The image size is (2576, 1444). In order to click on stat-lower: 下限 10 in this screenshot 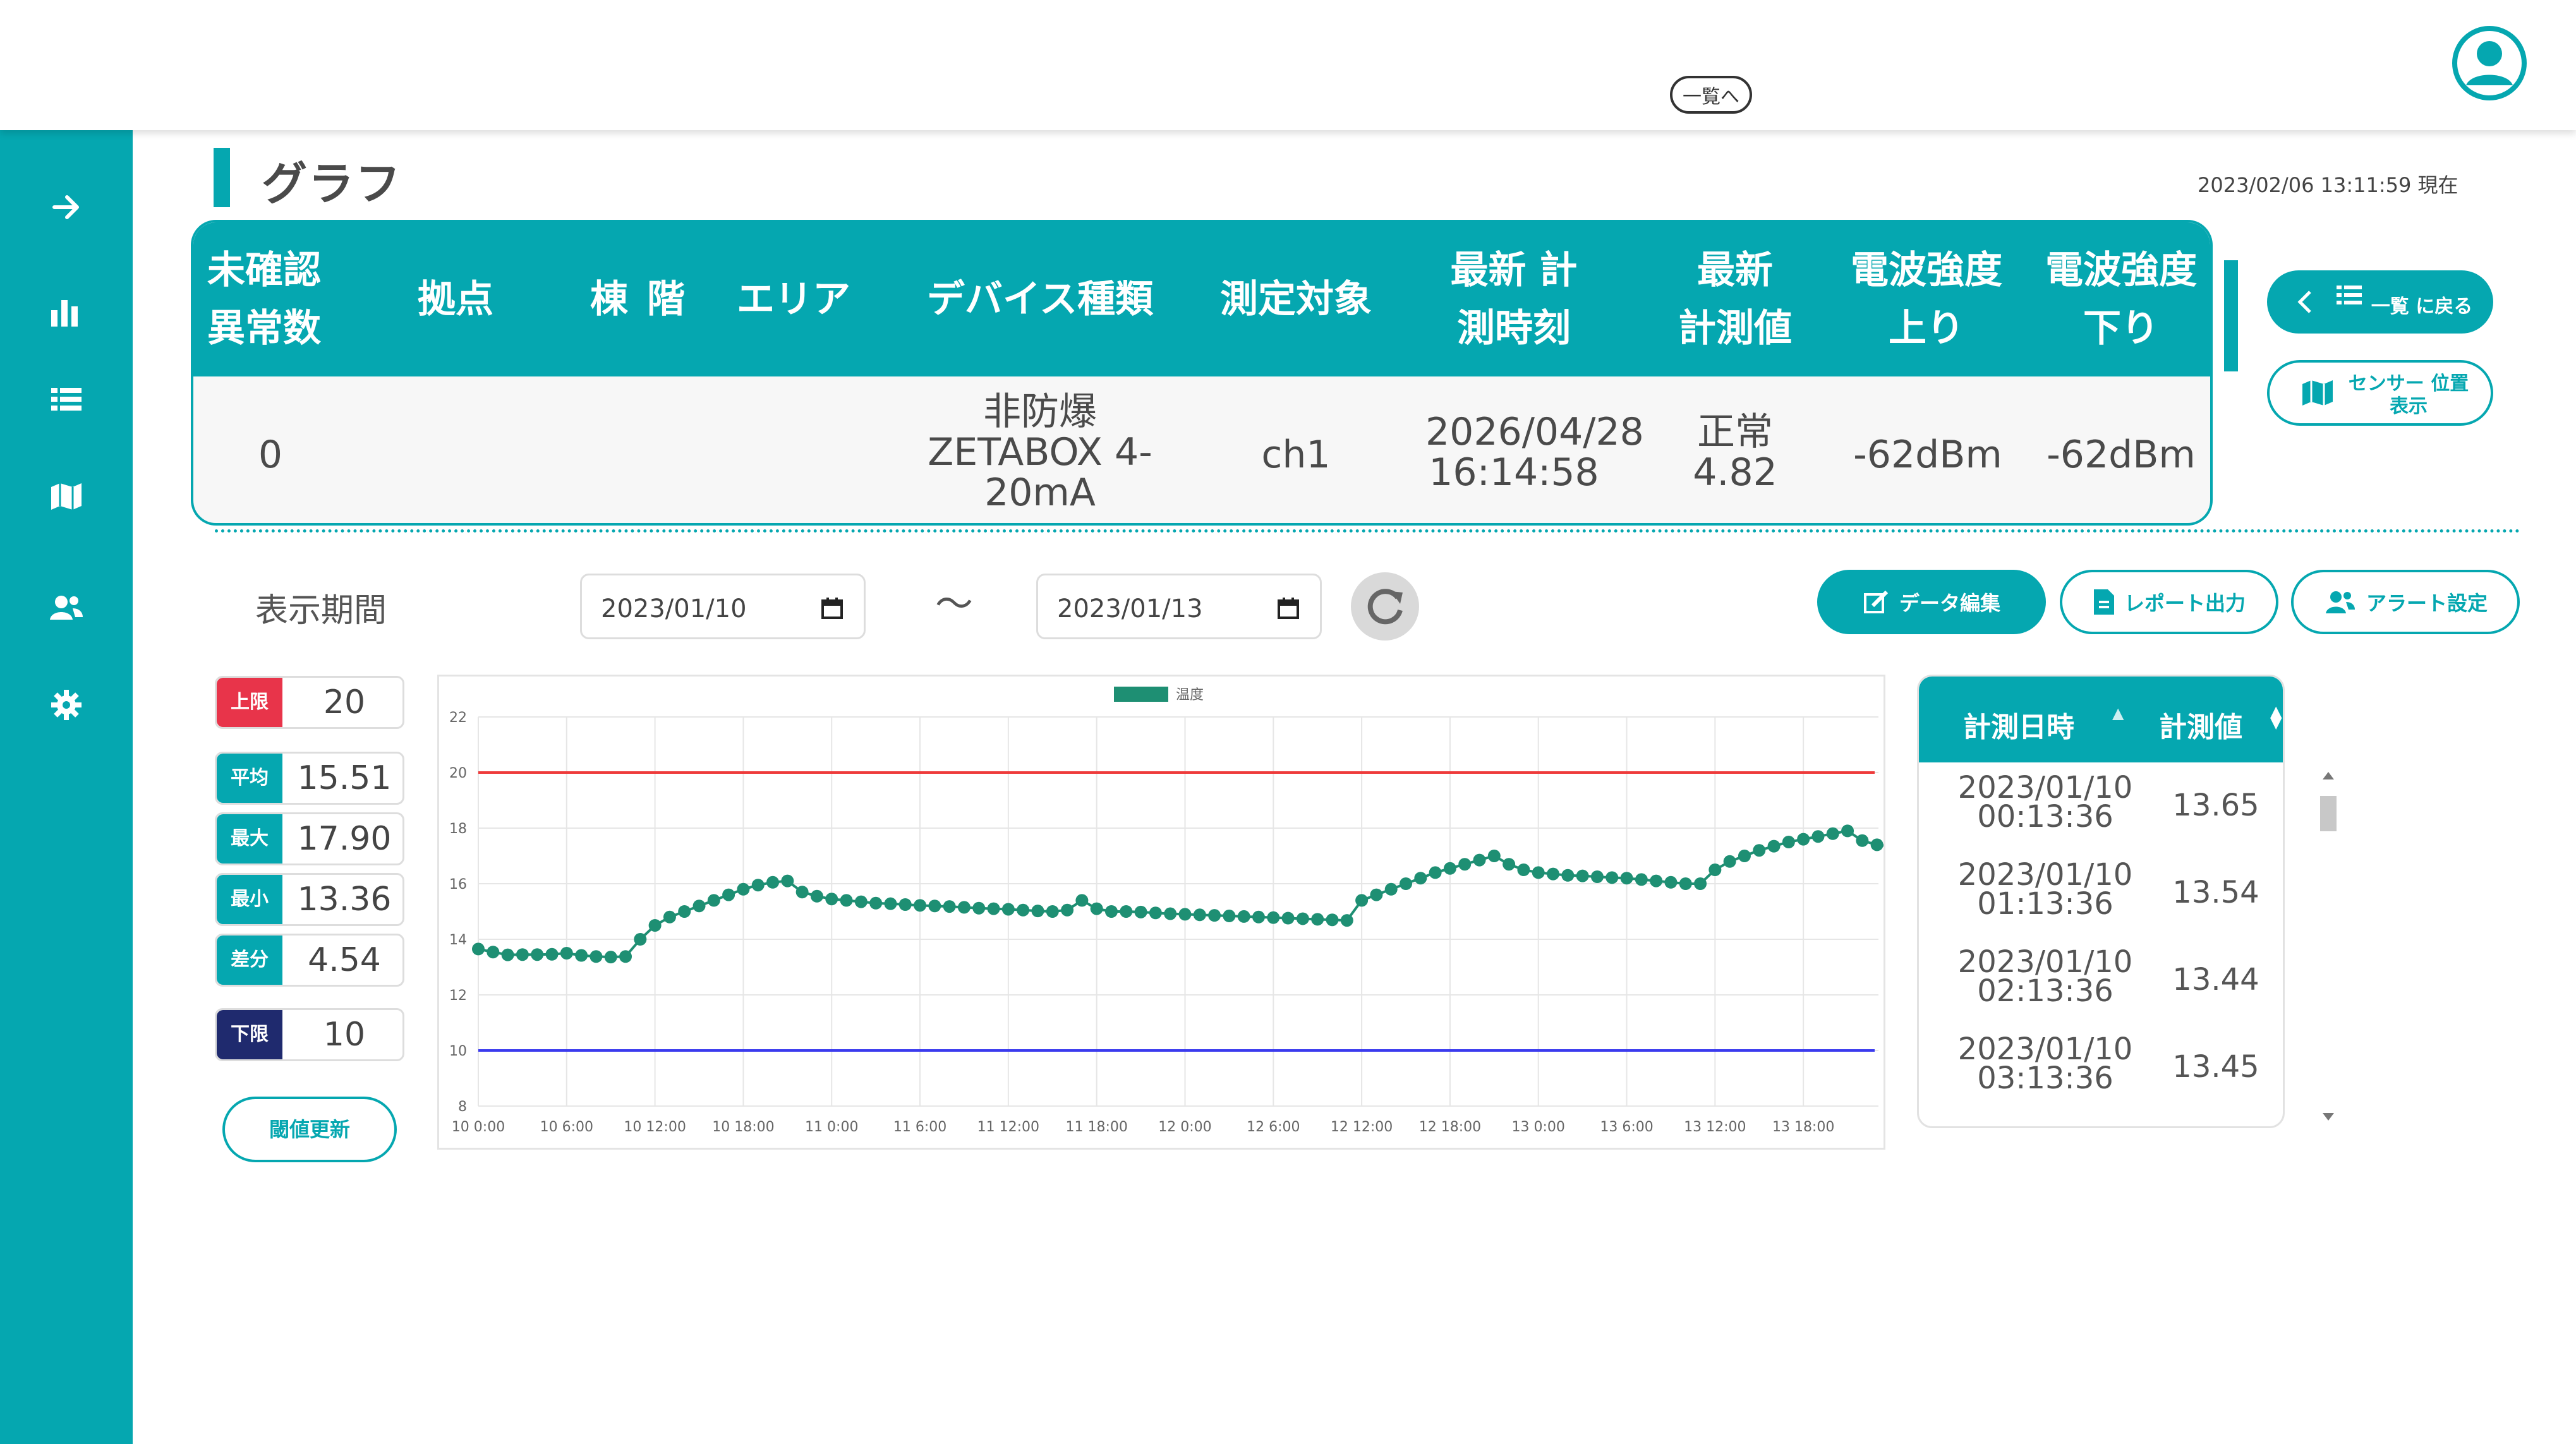, I will do `click(309, 1034)`.